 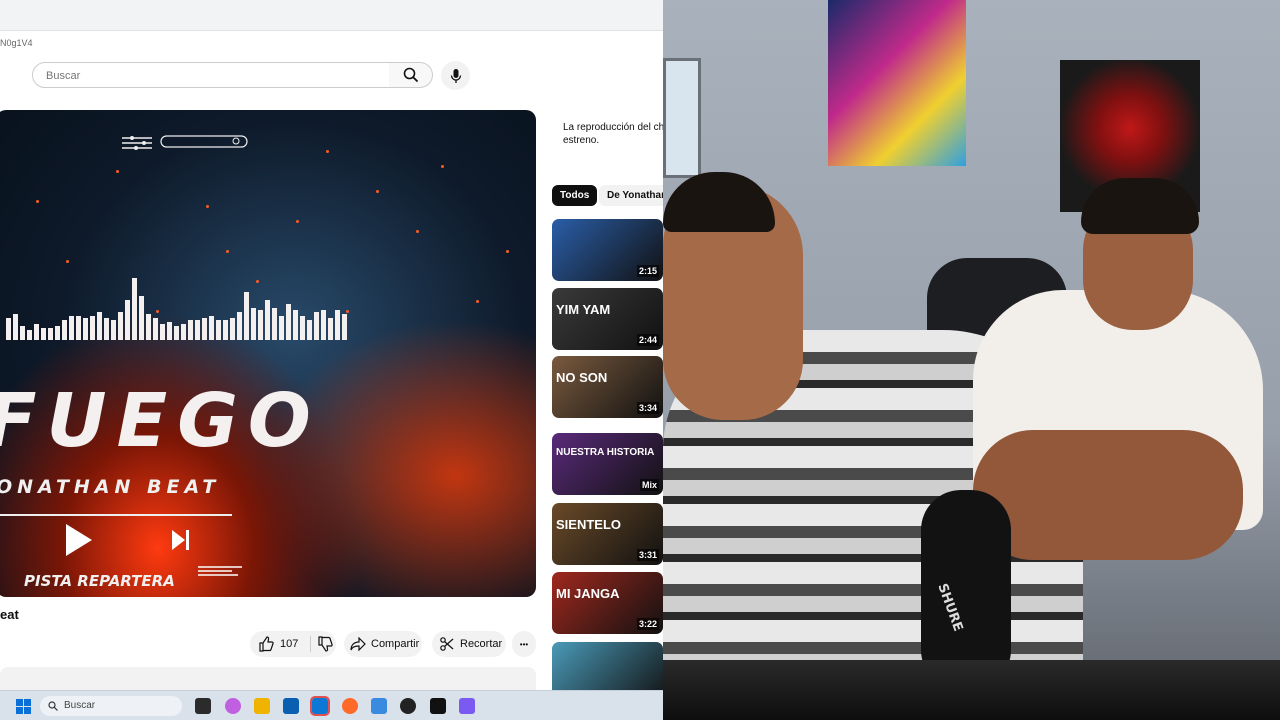 I want to click on person-left-hair, so click(x=719, y=202).